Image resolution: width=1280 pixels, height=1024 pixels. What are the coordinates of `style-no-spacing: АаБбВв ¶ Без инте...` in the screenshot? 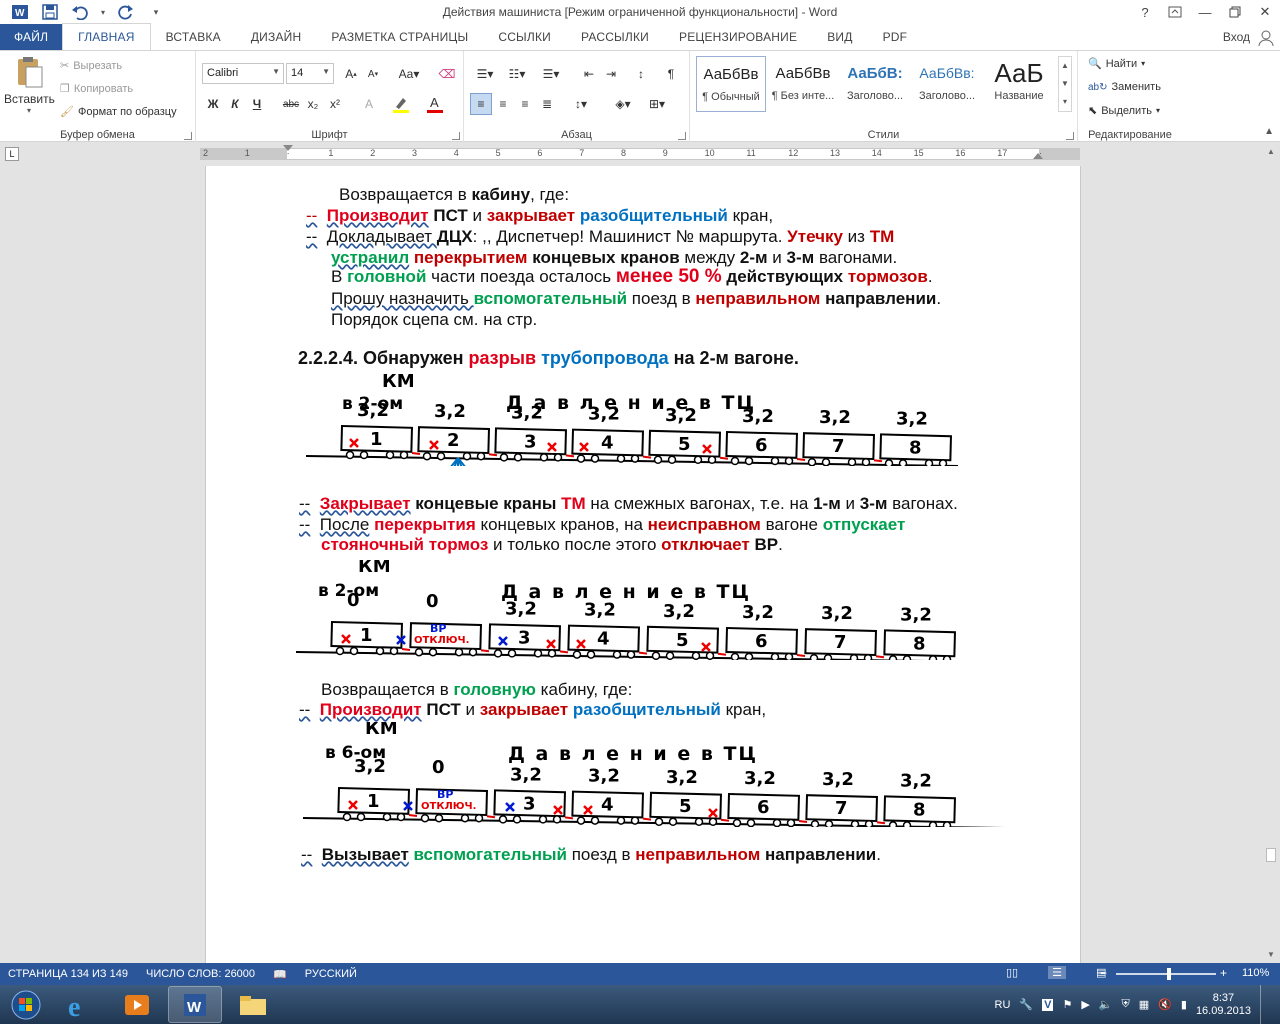 It's located at (803, 84).